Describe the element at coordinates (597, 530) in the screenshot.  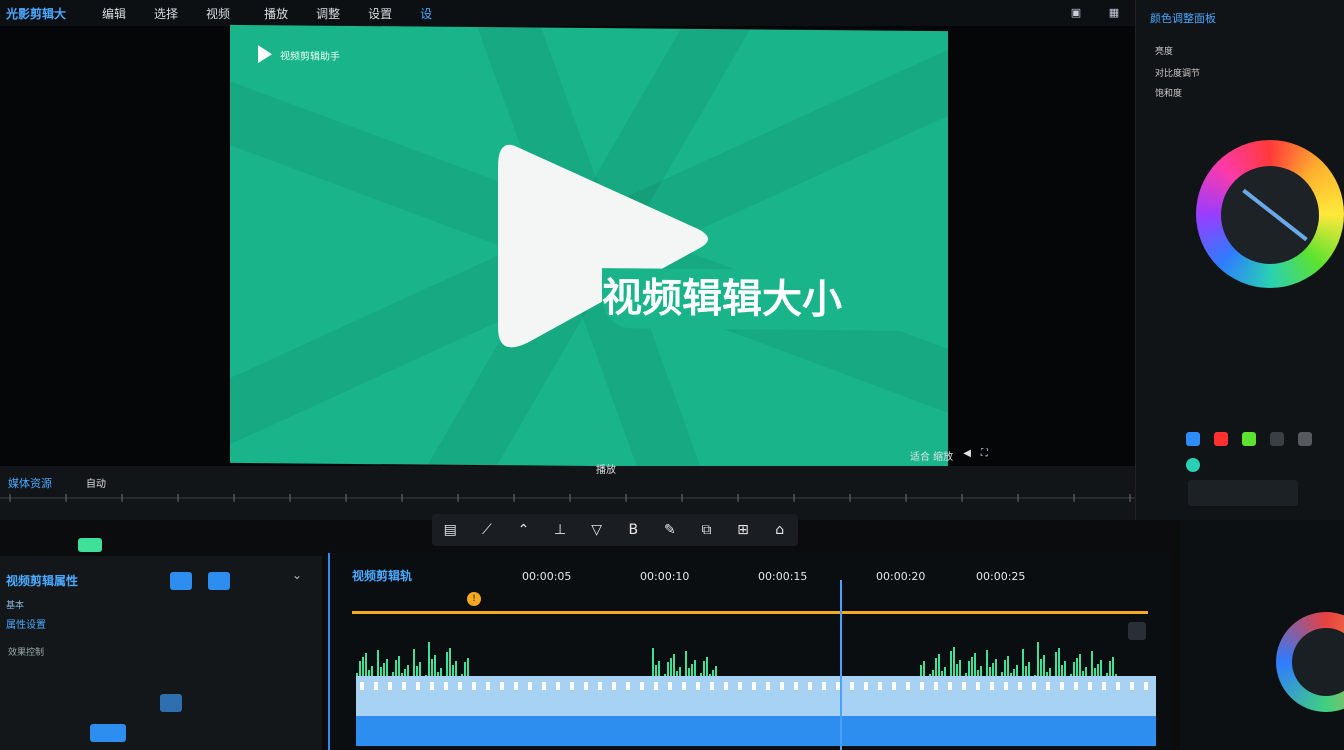
I see `marker-tool-icon: ▽` at that location.